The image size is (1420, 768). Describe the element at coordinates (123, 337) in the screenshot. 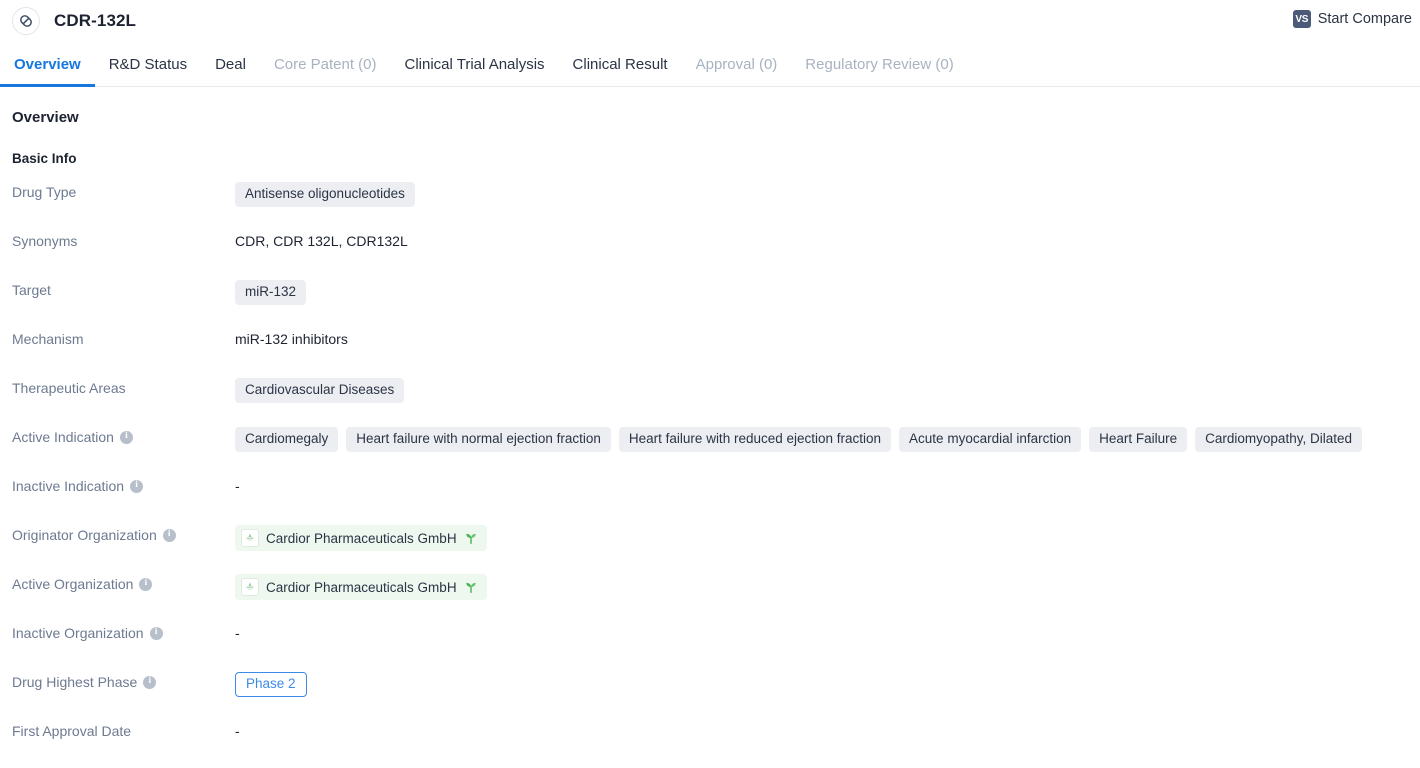

I see `row-label: Mechanism` at that location.